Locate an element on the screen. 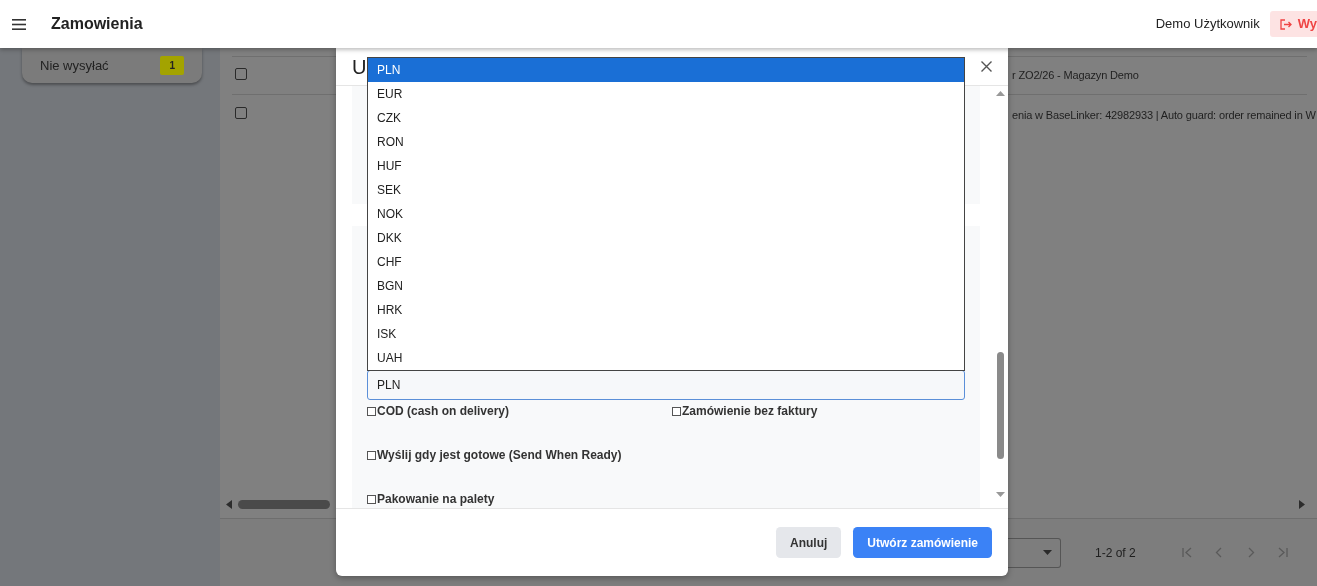  page-title: Zamowienia is located at coordinates (97, 24).